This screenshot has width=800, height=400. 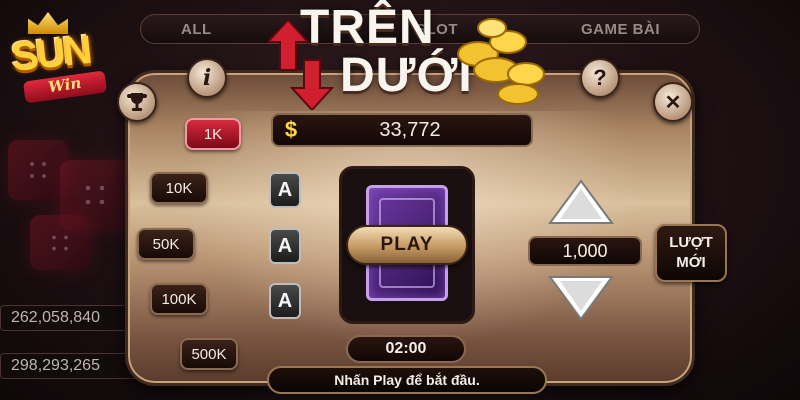 What do you see at coordinates (410, 129) in the screenshot?
I see `balance-amount: 33,772` at bounding box center [410, 129].